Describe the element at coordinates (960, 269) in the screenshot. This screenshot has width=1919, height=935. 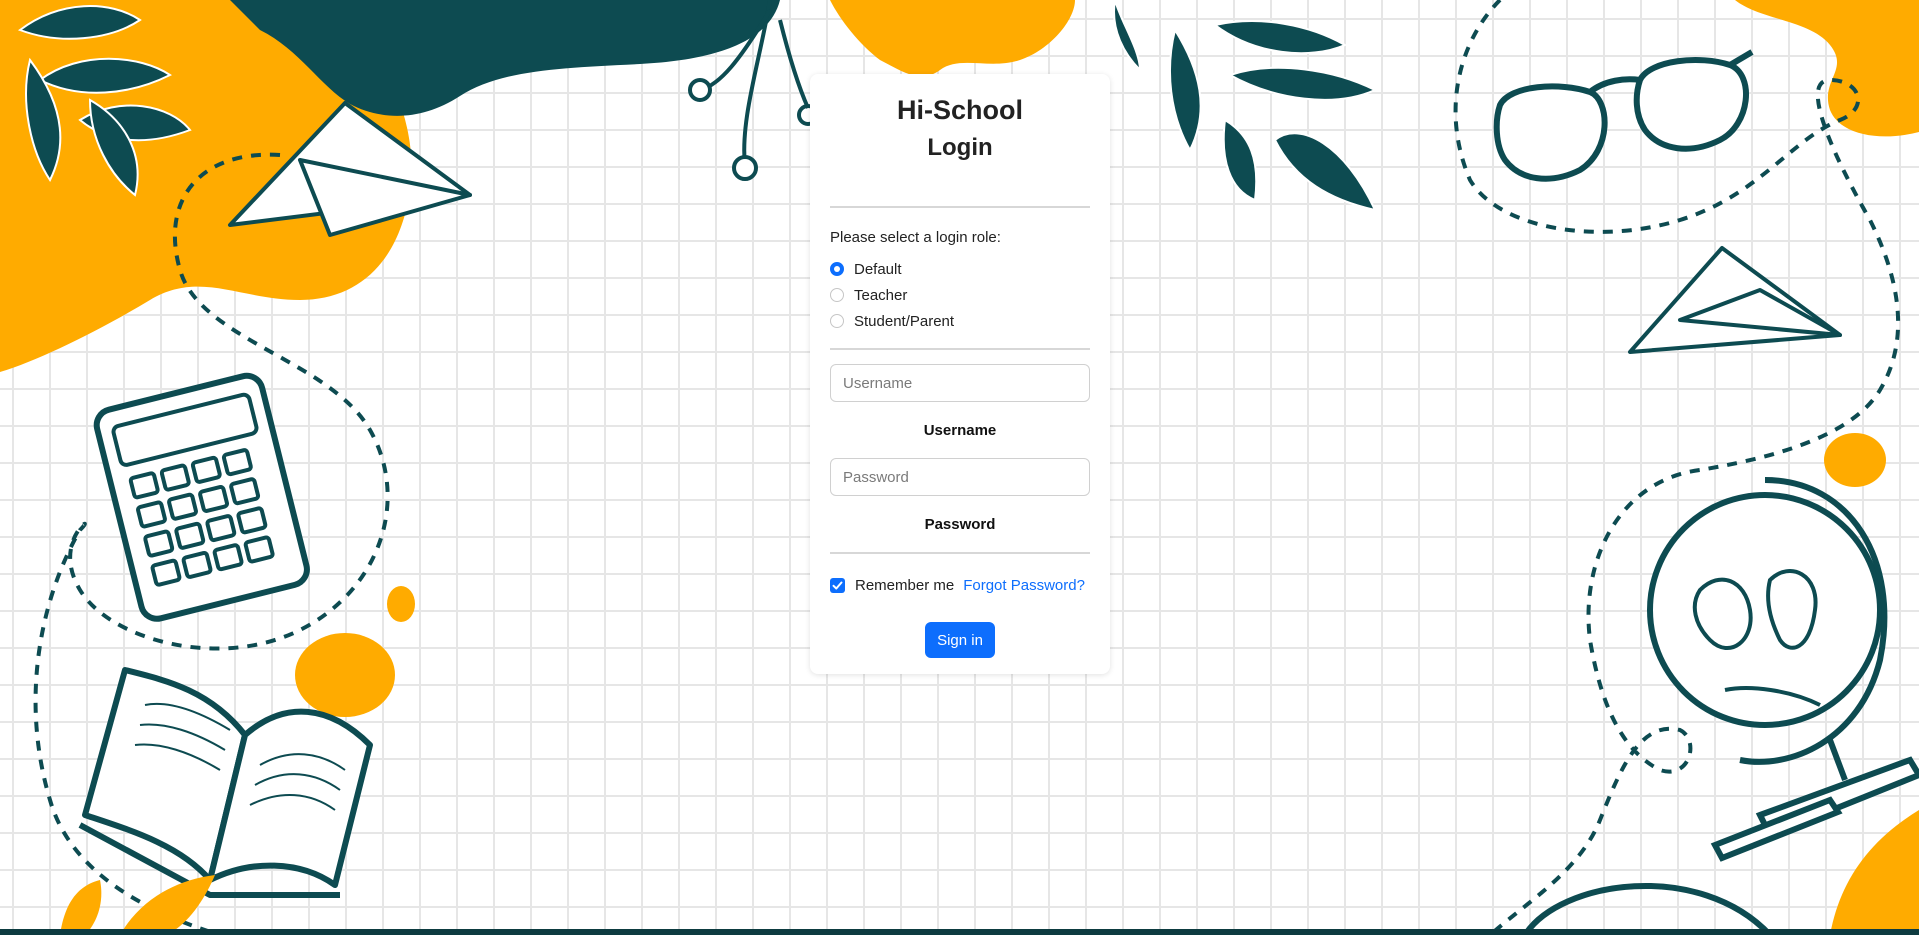
I see `role-option-default: Default` at that location.